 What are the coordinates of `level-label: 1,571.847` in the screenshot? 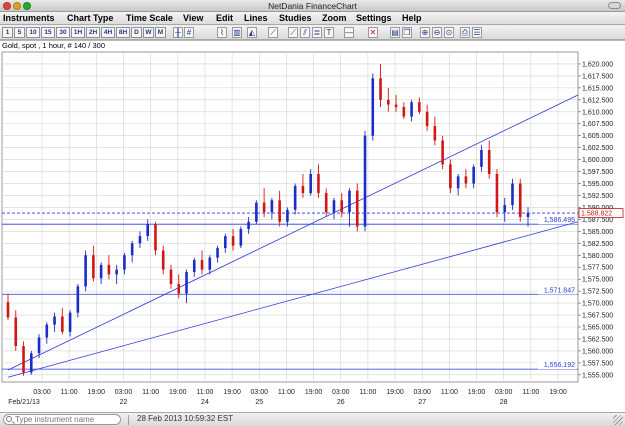 It's located at (559, 290).